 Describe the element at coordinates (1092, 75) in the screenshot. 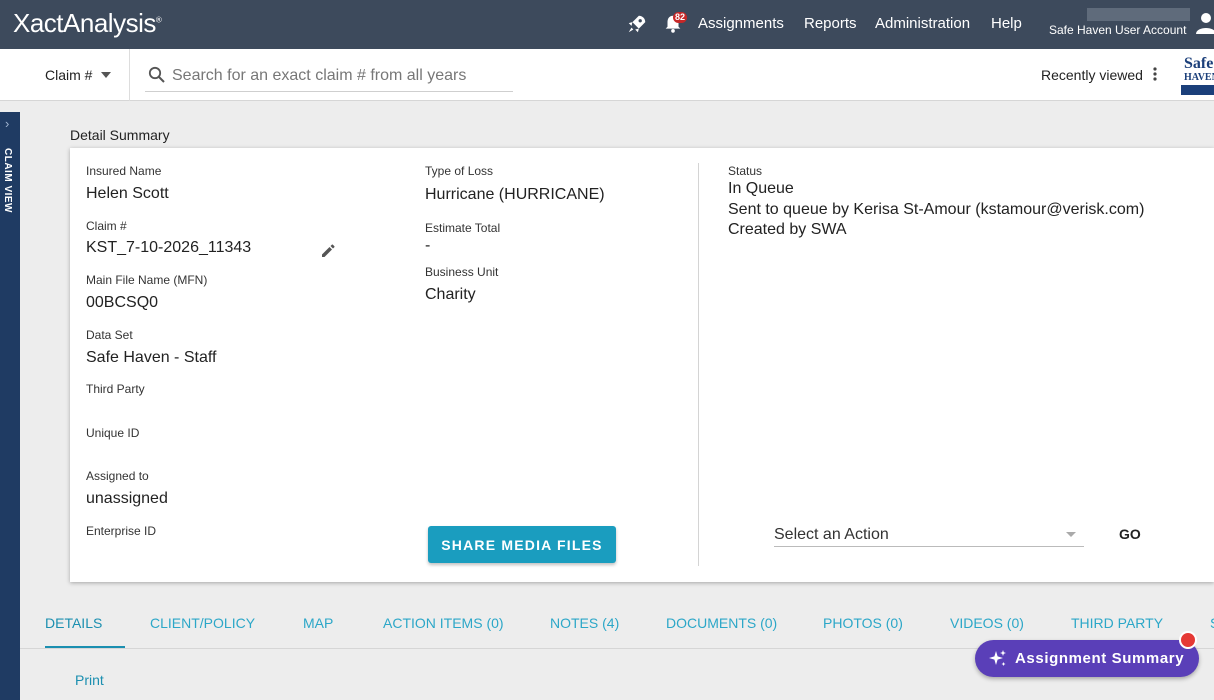

I see `recently-viewed-link: Recently viewed` at that location.